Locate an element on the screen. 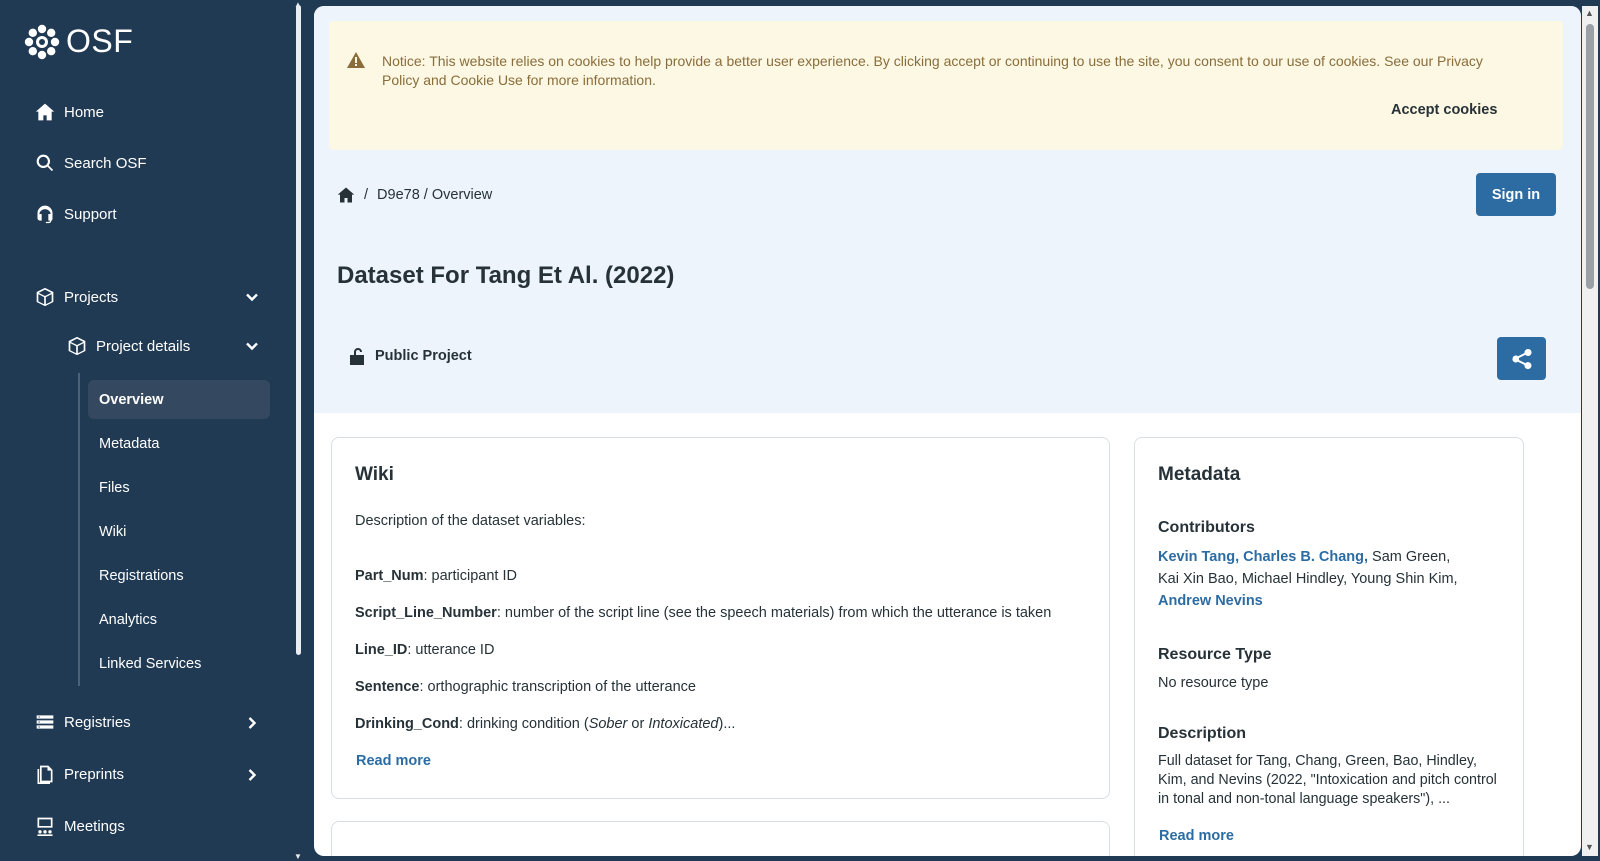 The width and height of the screenshot is (1600, 861). accept-cookies-button: Accept cookies is located at coordinates (1444, 110).